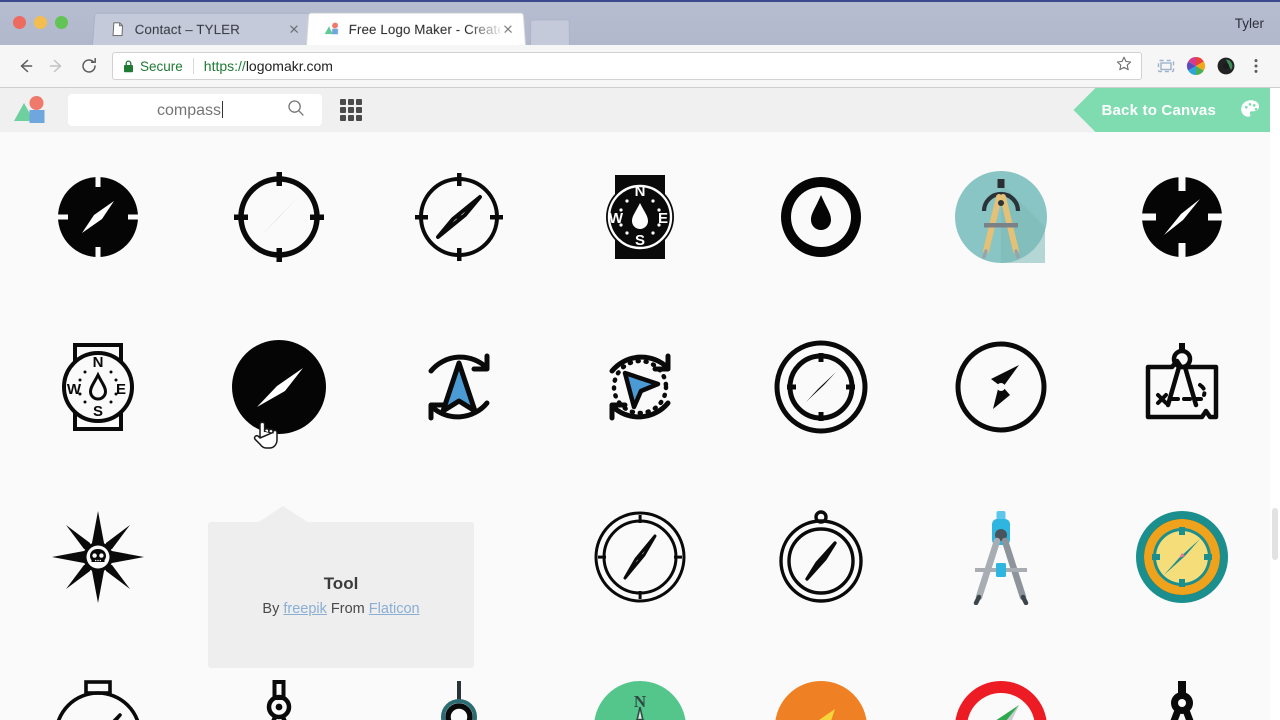 This screenshot has width=1280, height=720. Describe the element at coordinates (279, 387) in the screenshot. I see `icon-compass-needle-black-circle` at that location.